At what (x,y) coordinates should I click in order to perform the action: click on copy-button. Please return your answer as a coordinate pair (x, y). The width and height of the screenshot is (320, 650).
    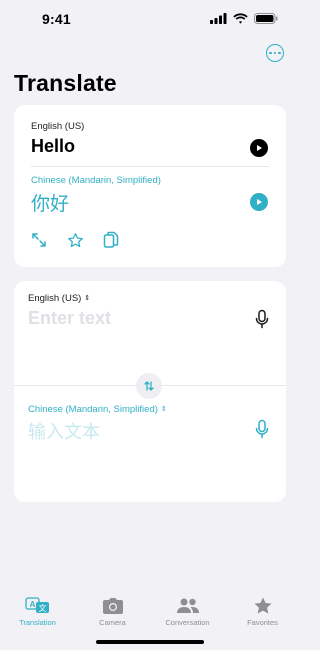
    Looking at the image, I should click on (111, 240).